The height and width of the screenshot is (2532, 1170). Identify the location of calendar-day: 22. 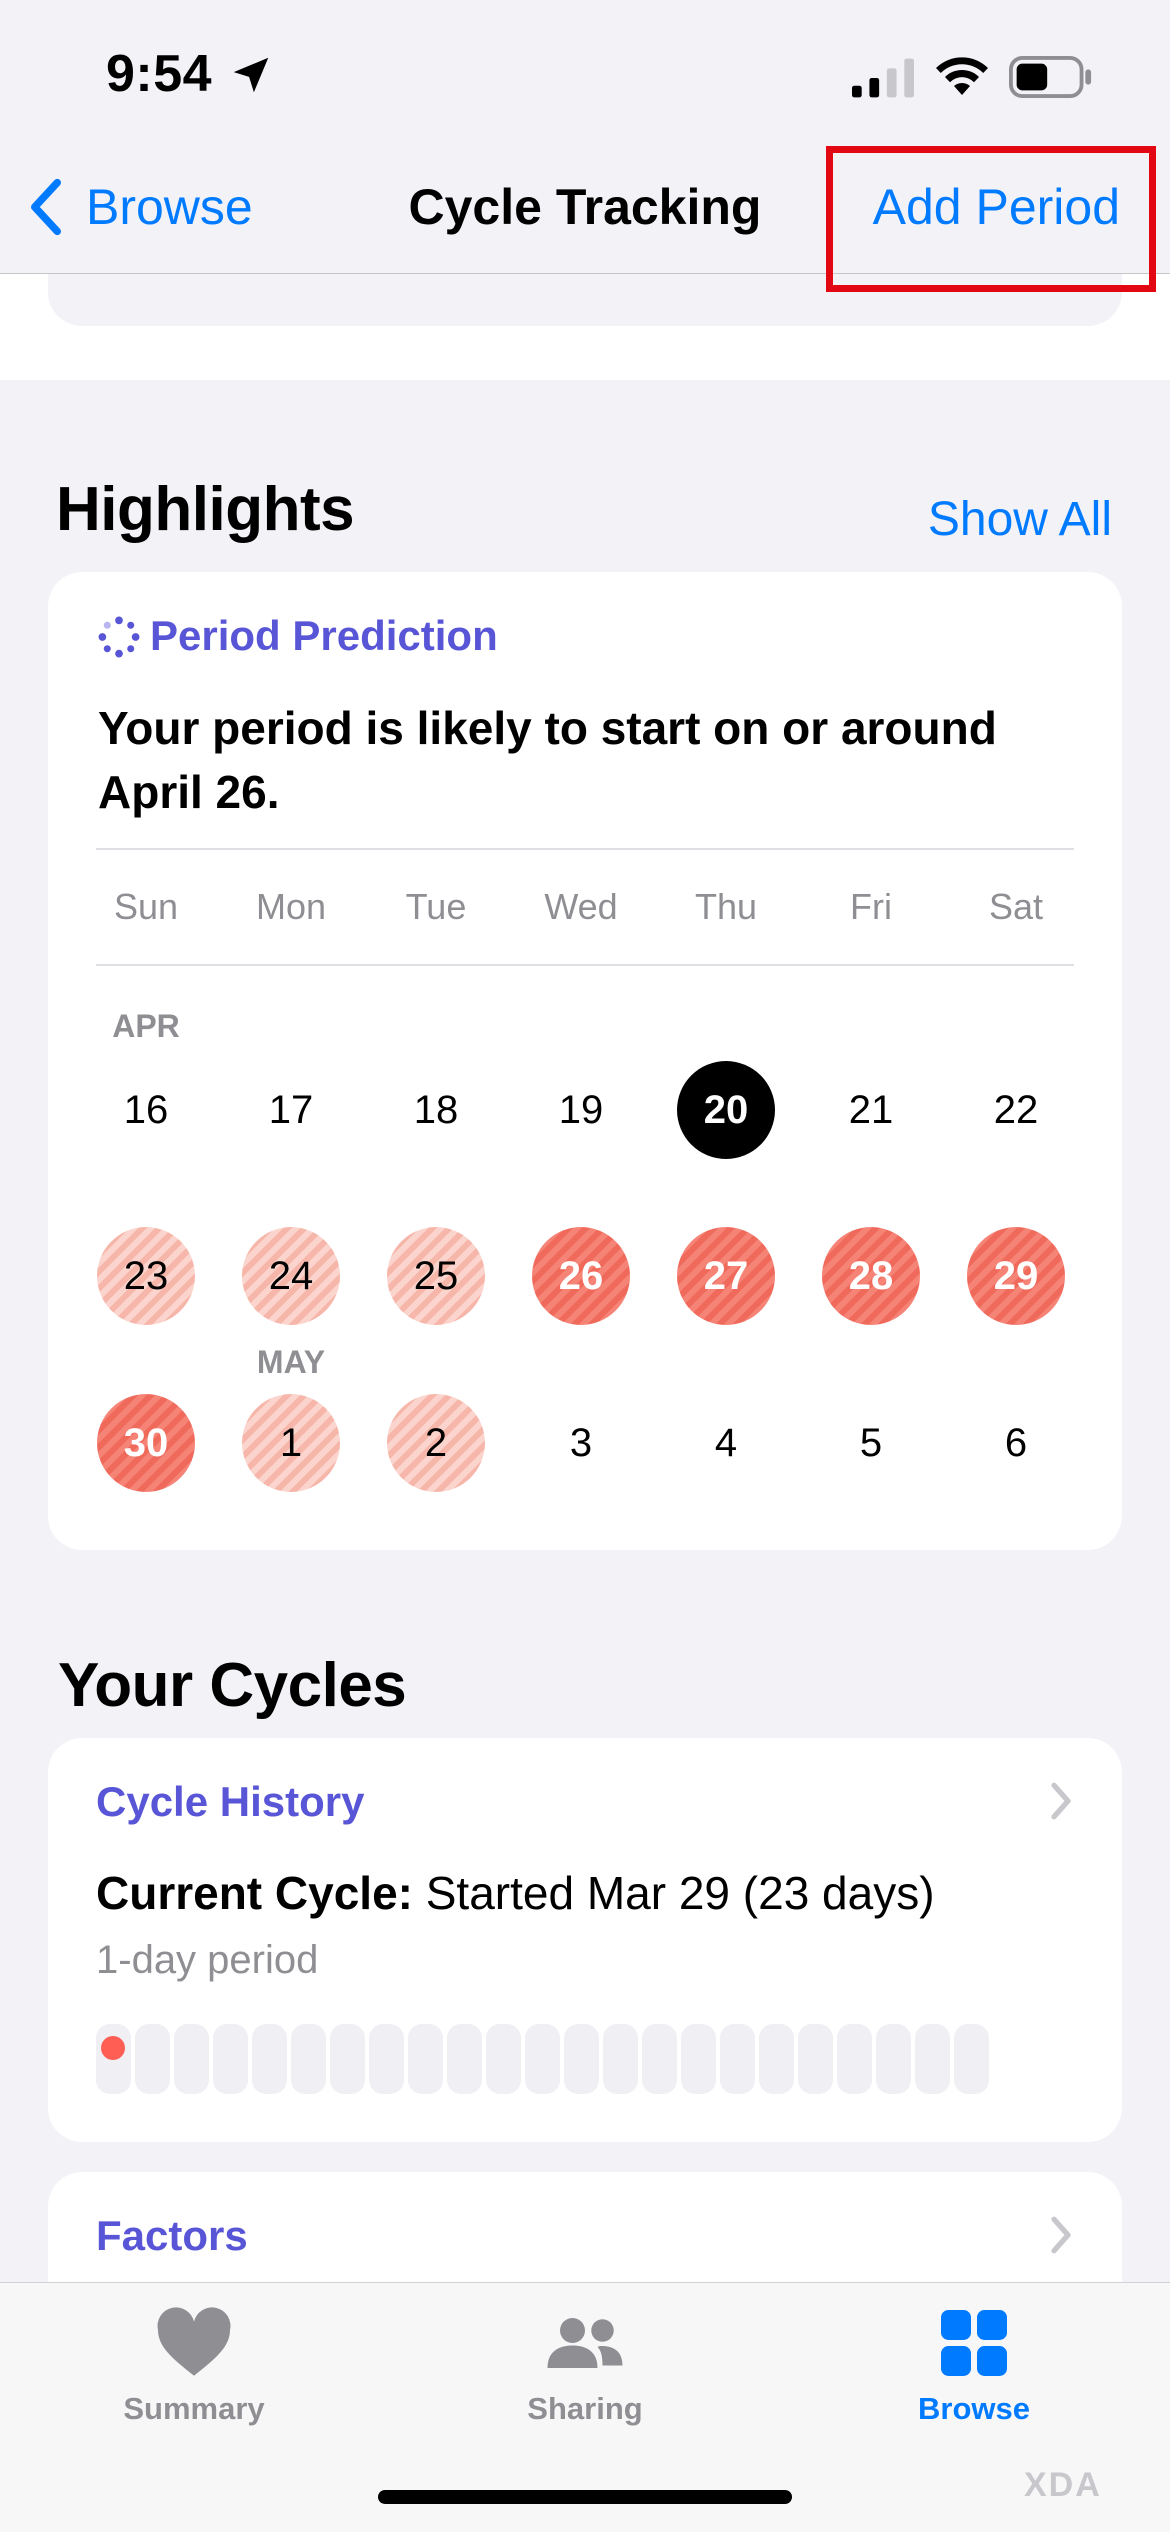
(1016, 1110).